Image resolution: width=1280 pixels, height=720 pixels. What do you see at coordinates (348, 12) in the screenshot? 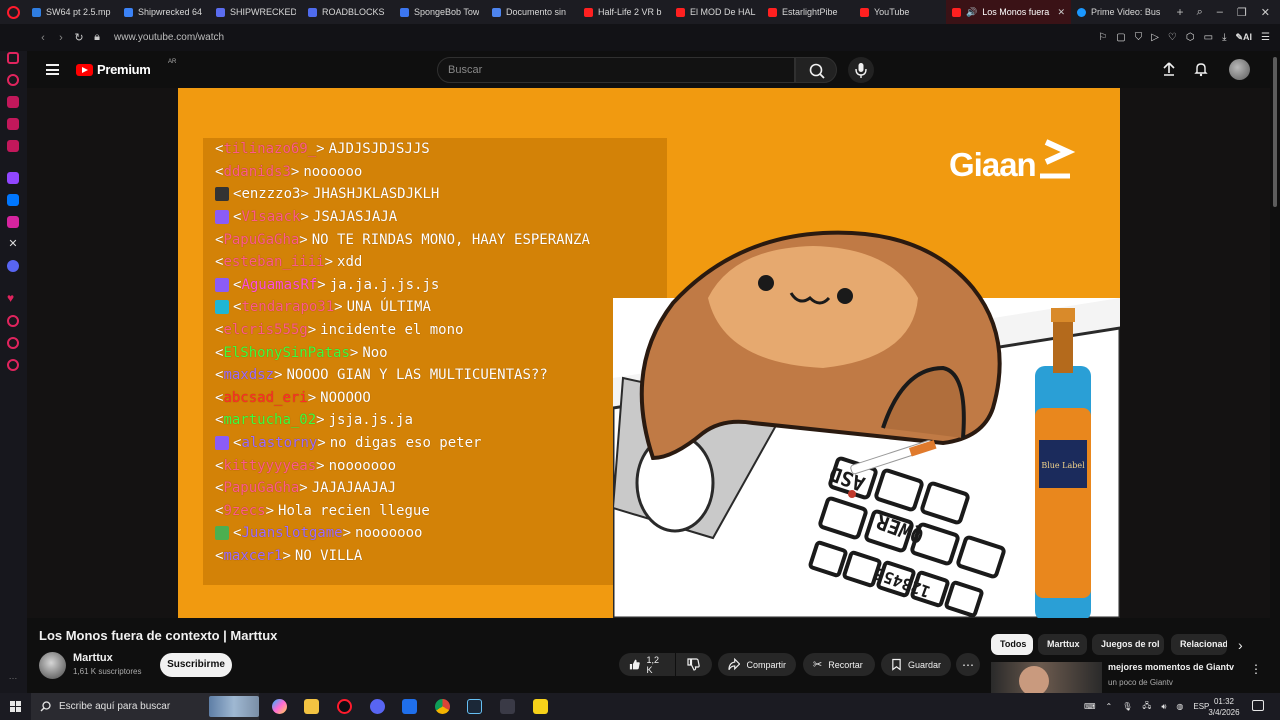
I see `browser-tab: ROADBLOCKS` at bounding box center [348, 12].